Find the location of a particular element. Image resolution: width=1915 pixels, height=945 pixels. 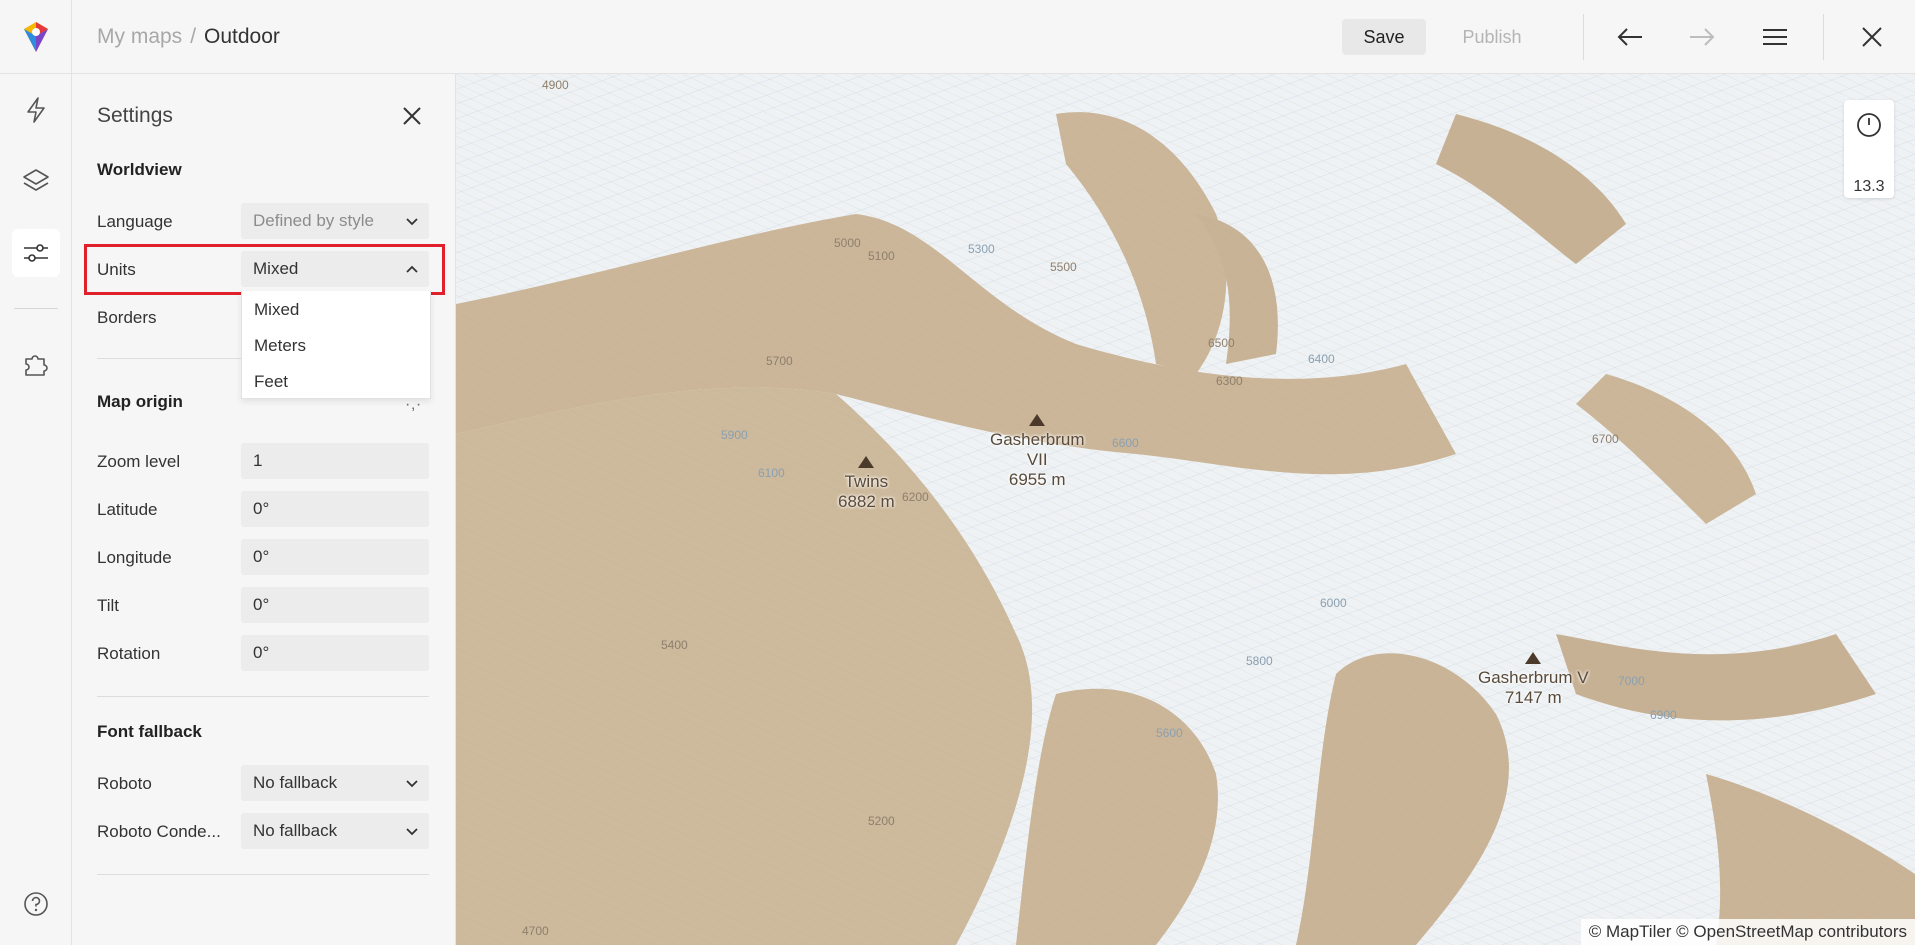

peak-marker-gasherbrum-vii: Gasherbrum VII 6955 m is located at coordinates (1037, 452).